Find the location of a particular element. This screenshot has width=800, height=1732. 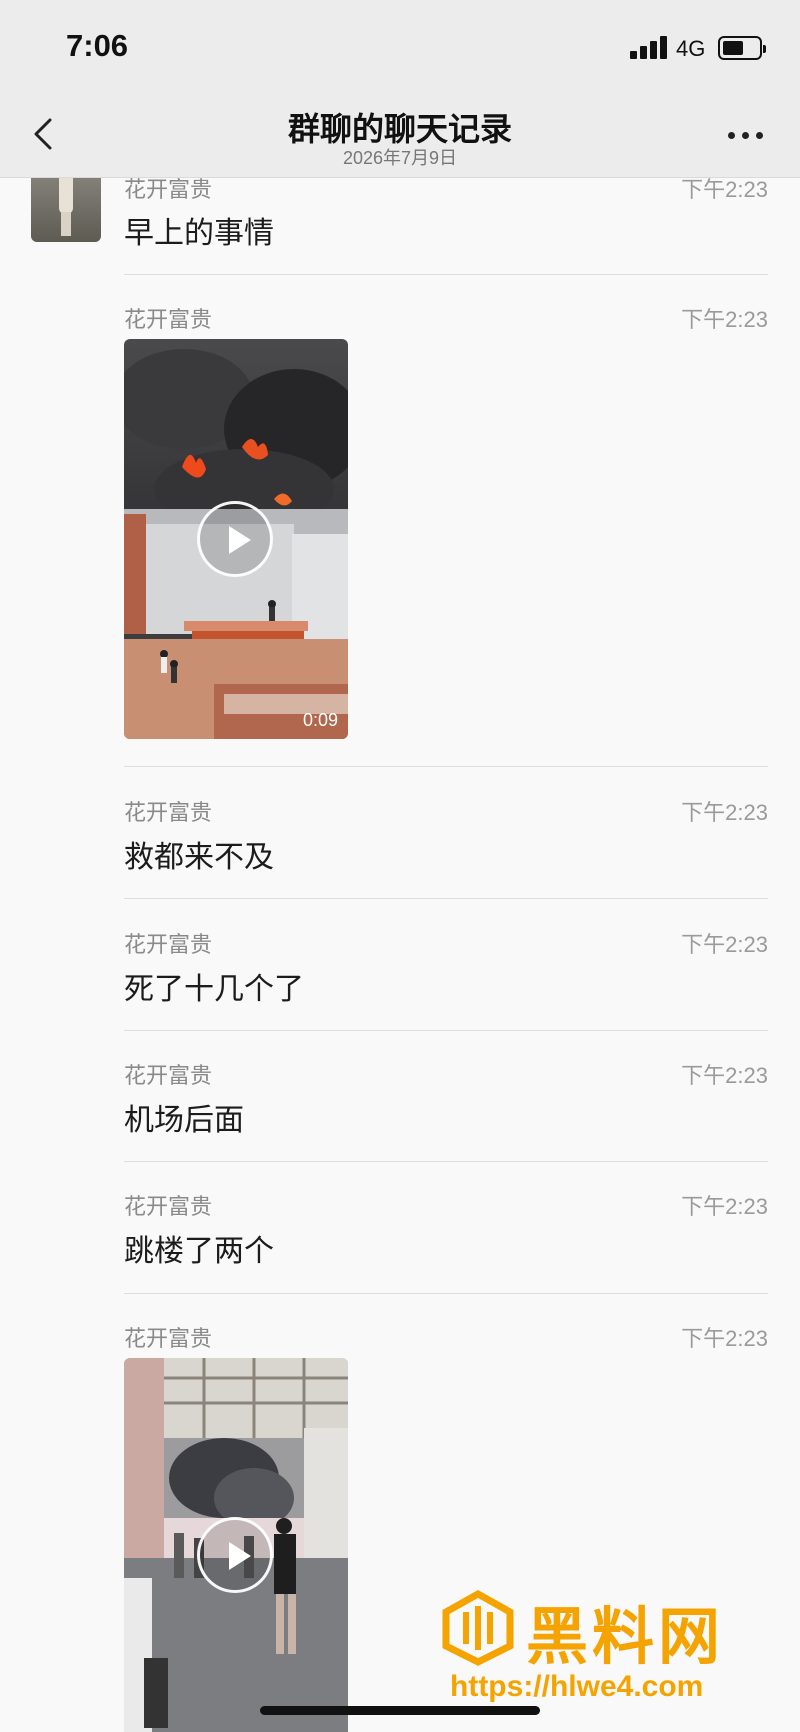

status-time: 7:06 is located at coordinates (97, 45).